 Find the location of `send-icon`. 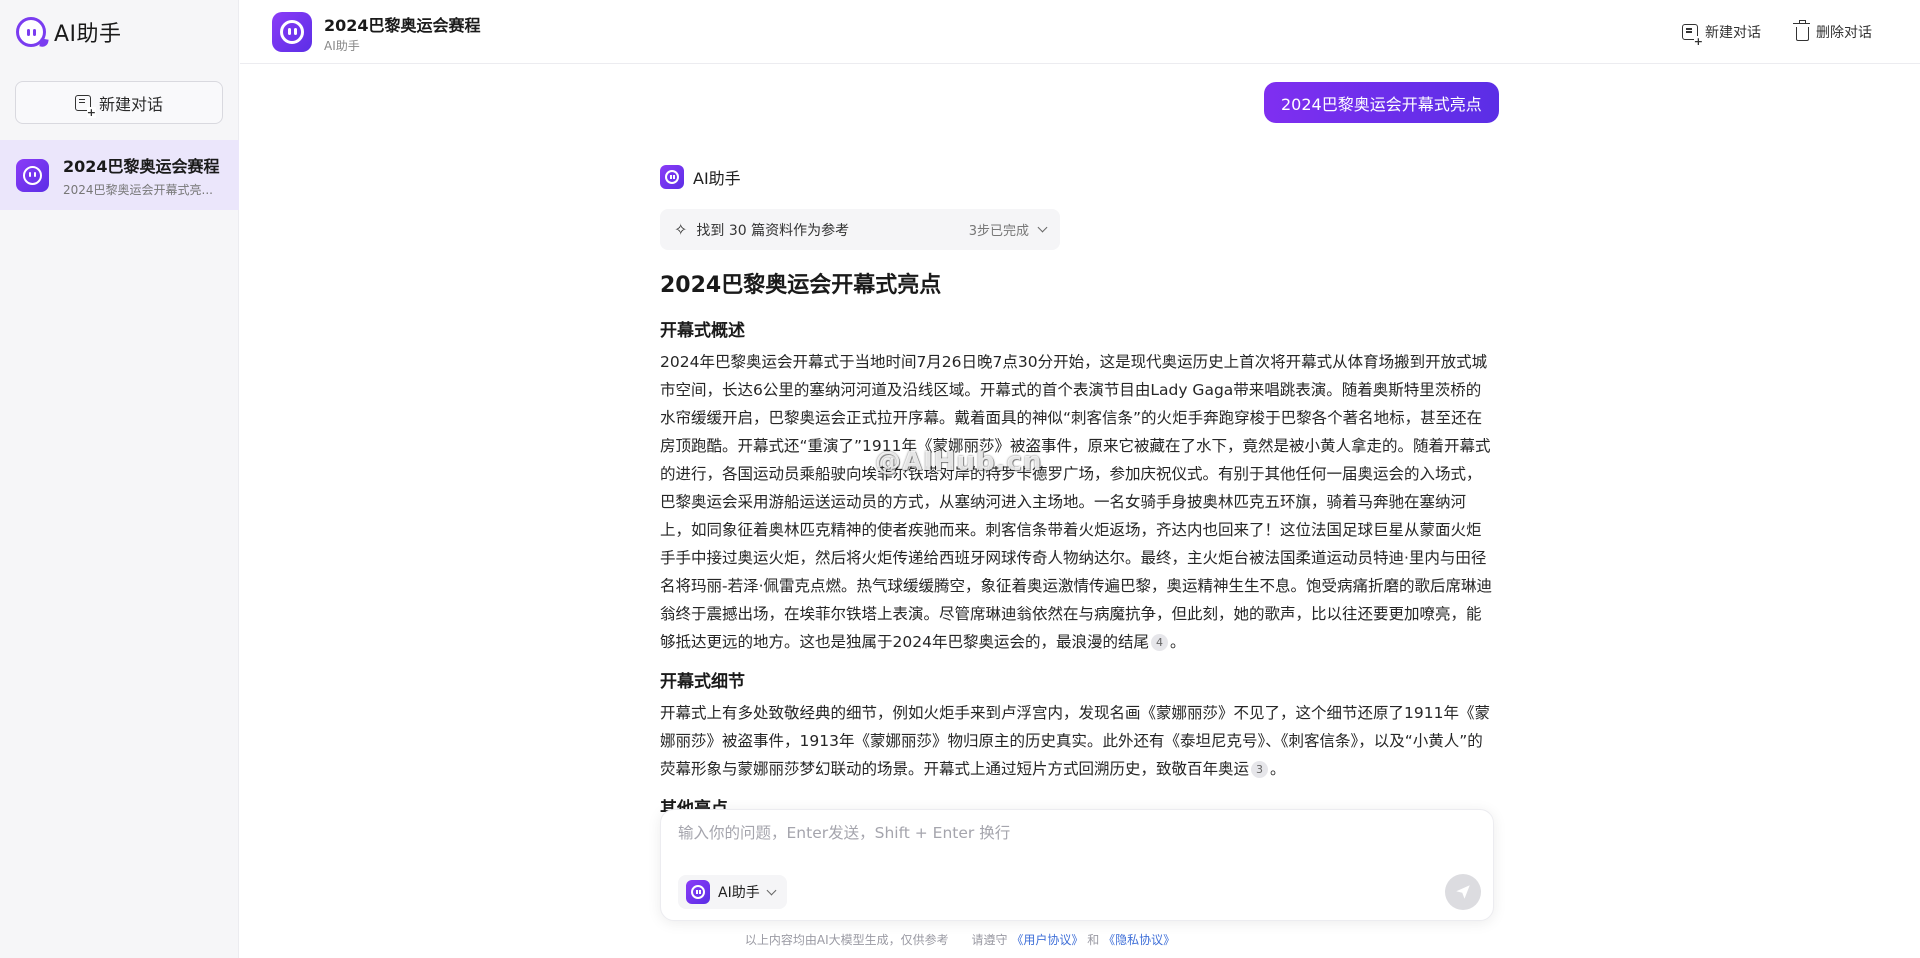

send-icon is located at coordinates (1463, 892).